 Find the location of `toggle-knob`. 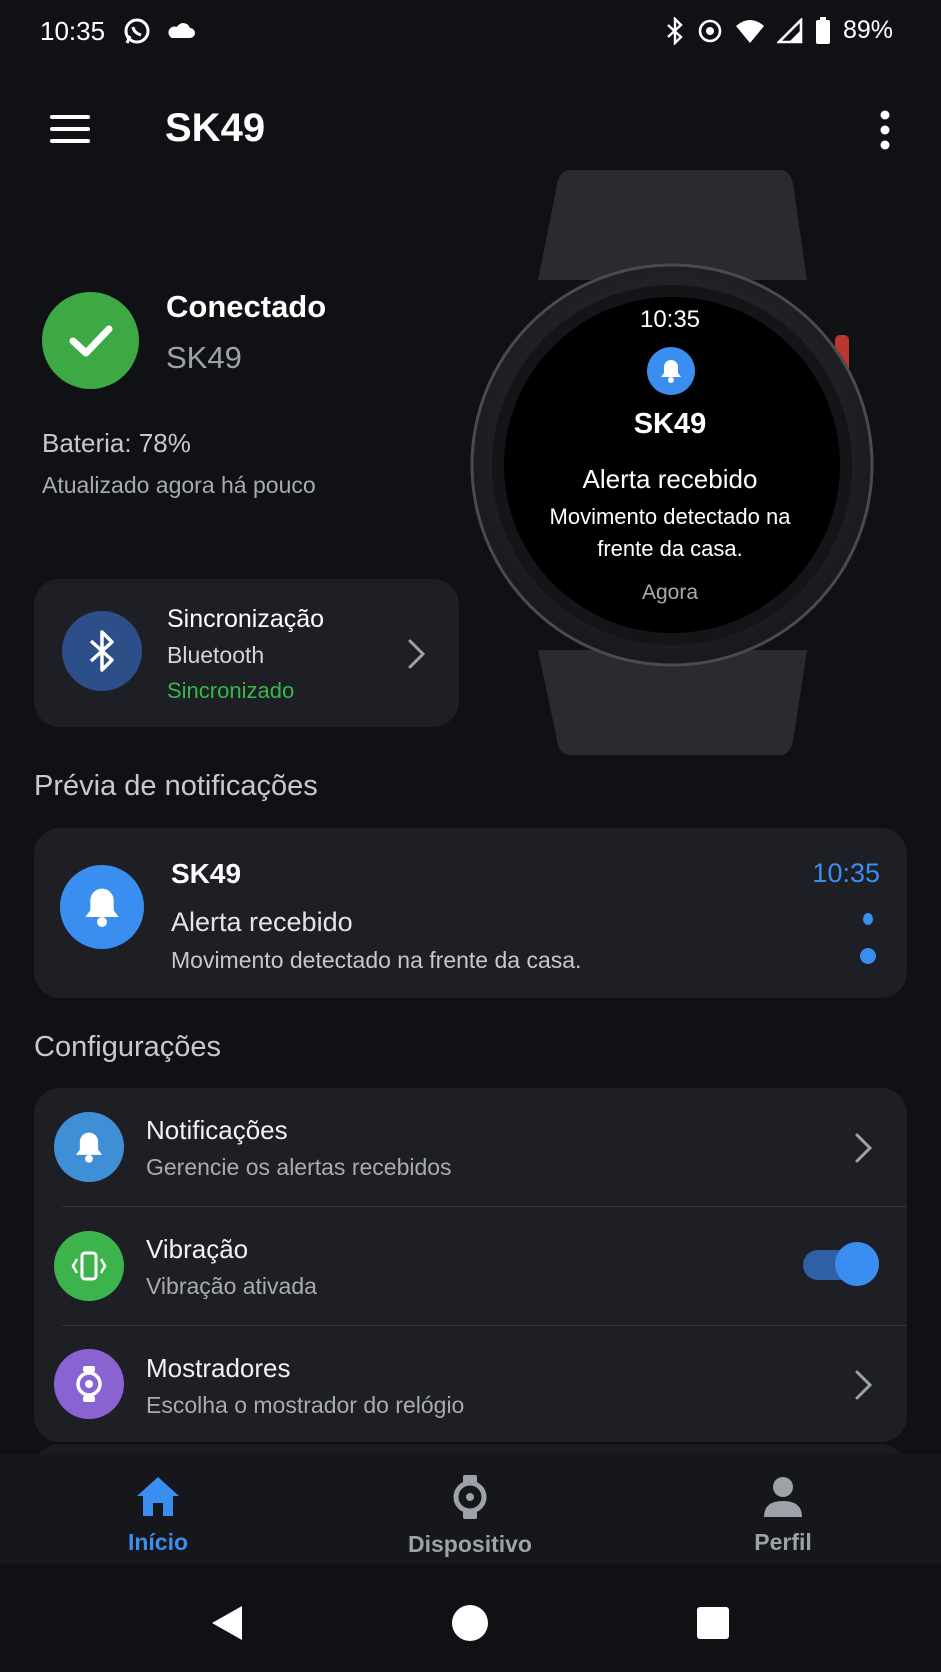

toggle-knob is located at coordinates (857, 1264).